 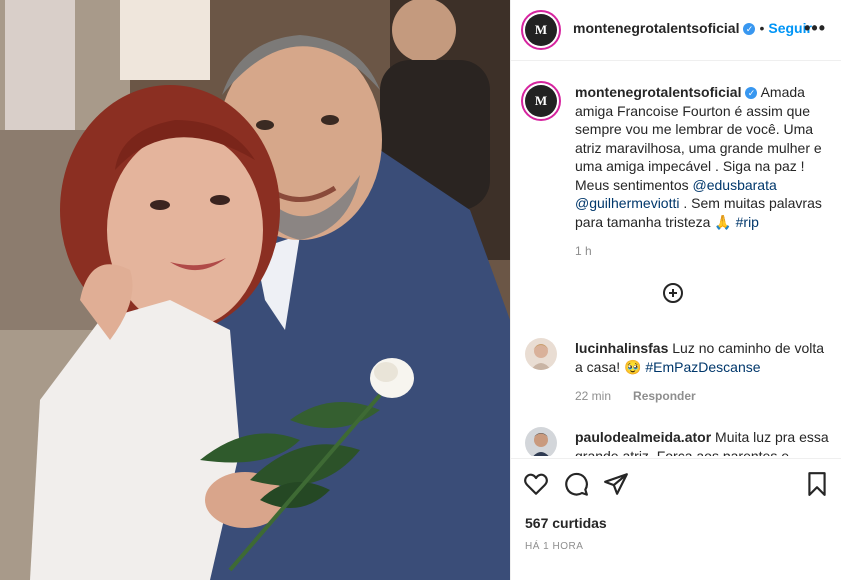 I want to click on commenter-username: paulodealmeida.ator, so click(x=643, y=437).